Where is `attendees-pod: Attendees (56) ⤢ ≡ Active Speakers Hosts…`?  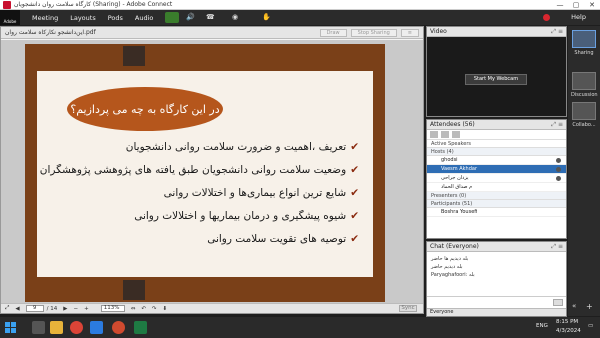
attendees-pod: Attendees (56) ⤢ ≡ Active Speakers Hosts… is located at coordinates (496, 179).